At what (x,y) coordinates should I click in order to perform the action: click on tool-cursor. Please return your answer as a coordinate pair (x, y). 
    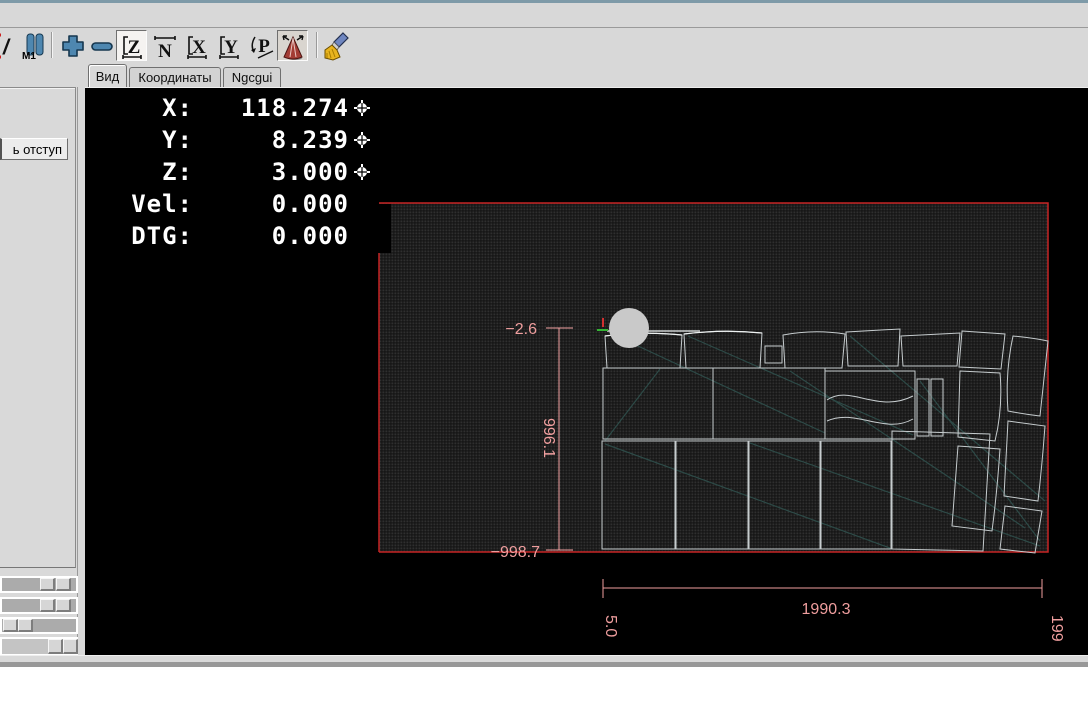
    Looking at the image, I should click on (629, 328).